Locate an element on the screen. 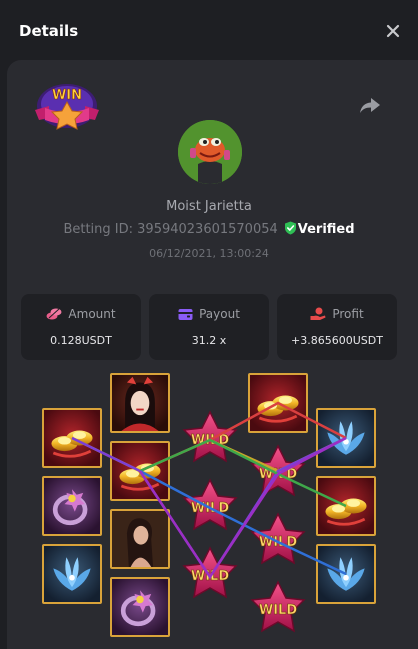 The width and height of the screenshot is (418, 649). stat-amount-value: 0.128USDT is located at coordinates (81, 340).